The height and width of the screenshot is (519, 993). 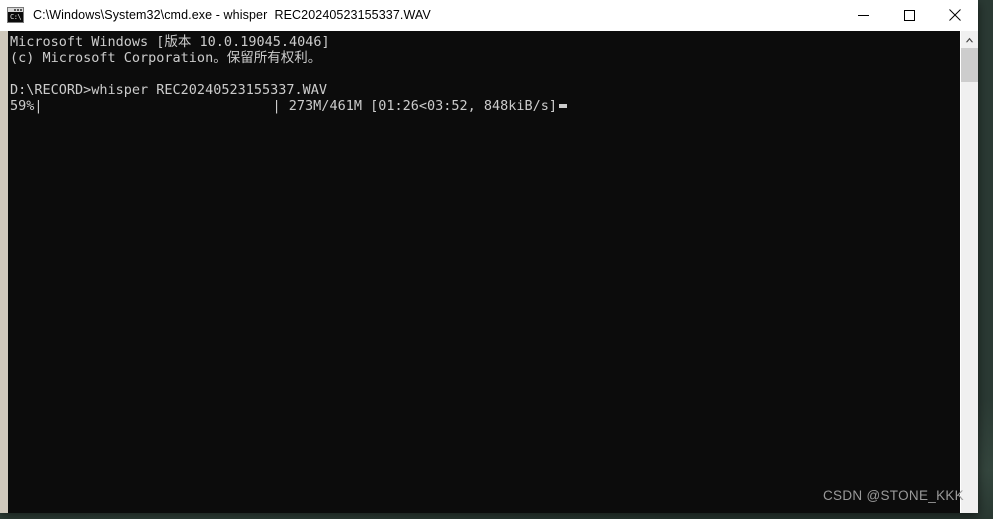 I want to click on console-line: (c) Microsoft Corporation。保留所有权利。, so click(x=166, y=58).